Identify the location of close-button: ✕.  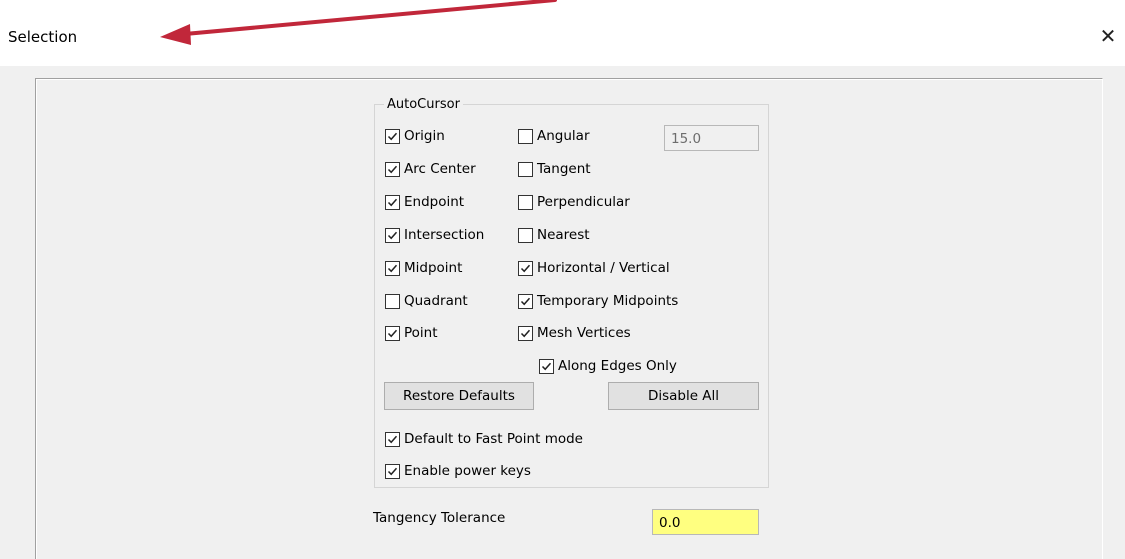
(1108, 36).